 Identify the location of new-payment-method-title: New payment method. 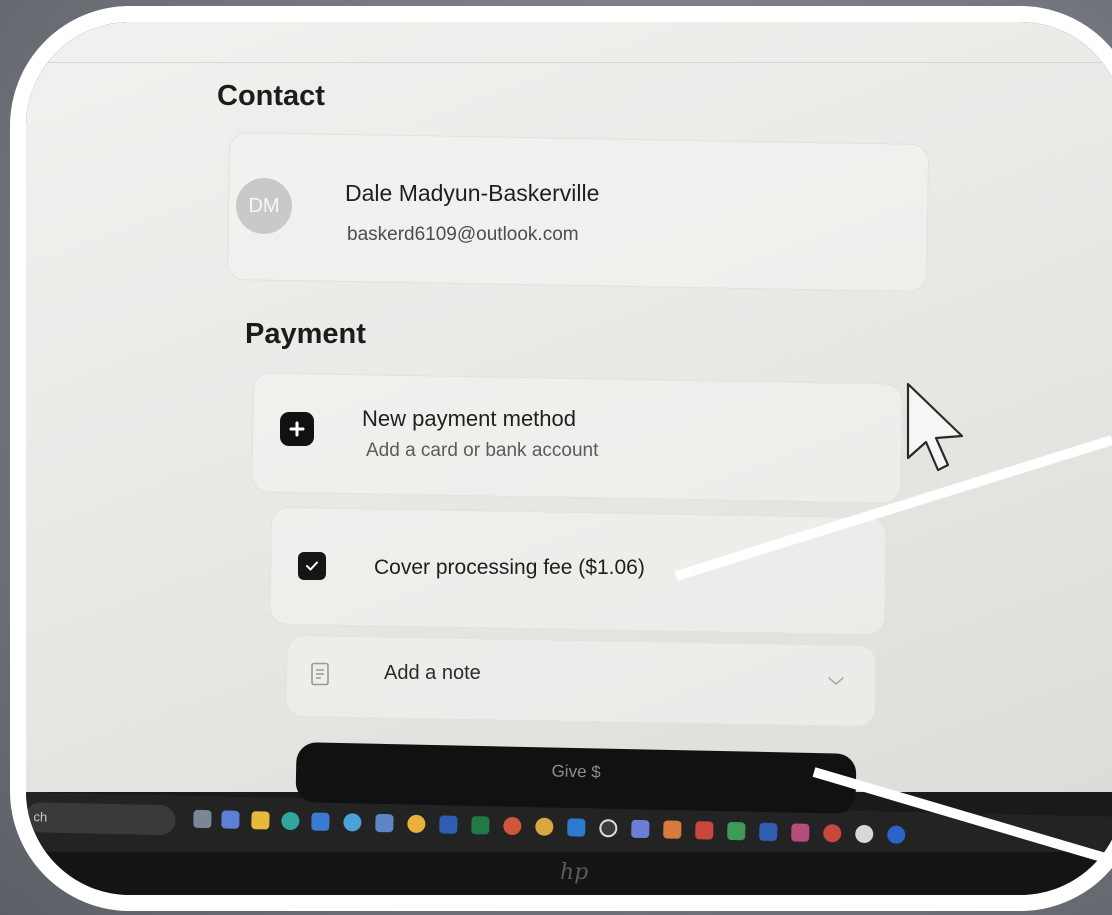
(469, 419).